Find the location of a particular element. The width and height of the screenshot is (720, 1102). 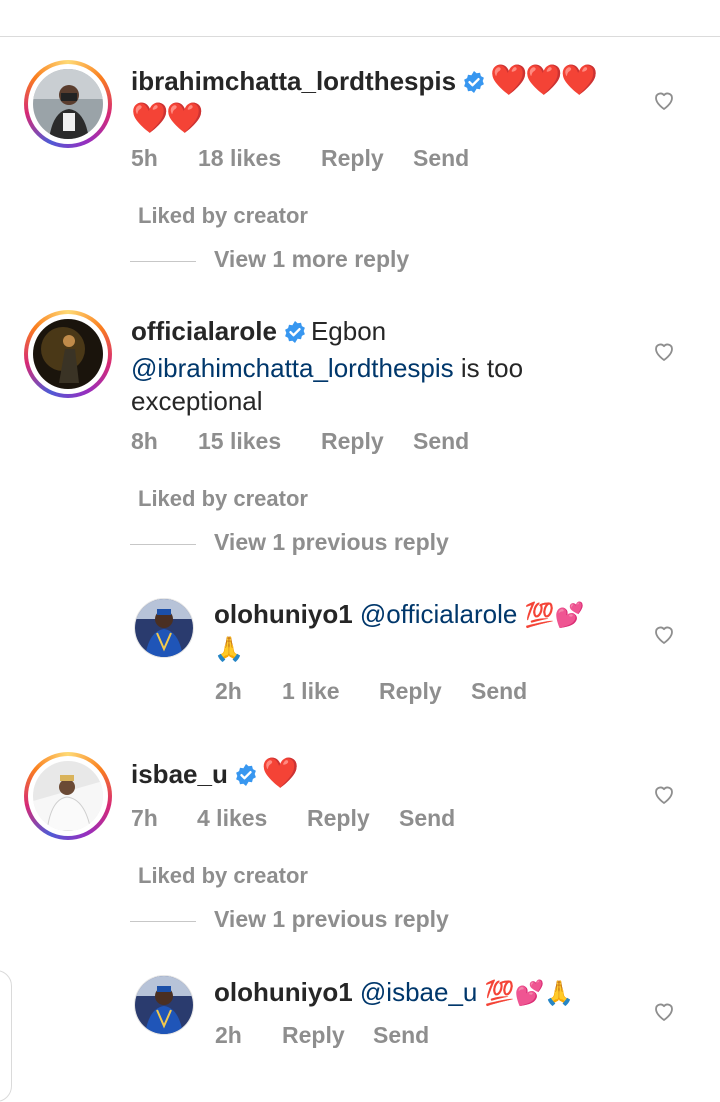

mention-link: @officialarole is located at coordinates (438, 614).